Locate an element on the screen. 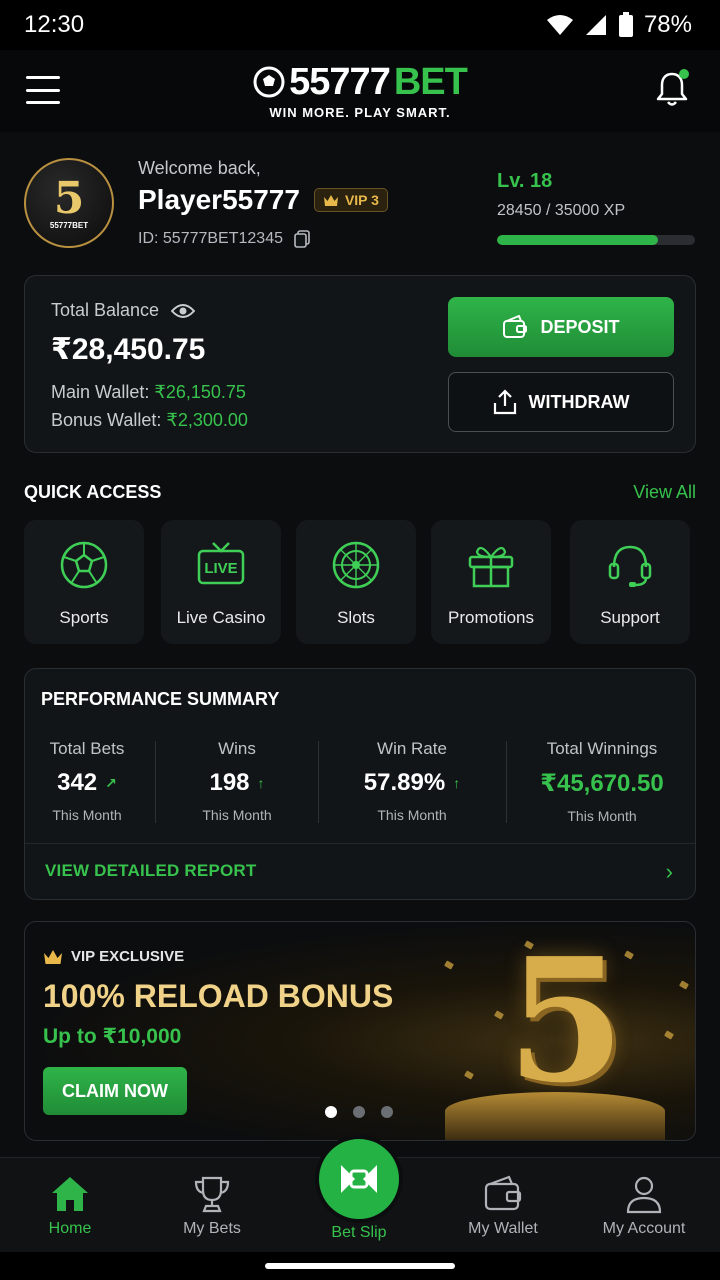  wallet-deposit-icon is located at coordinates (515, 326).